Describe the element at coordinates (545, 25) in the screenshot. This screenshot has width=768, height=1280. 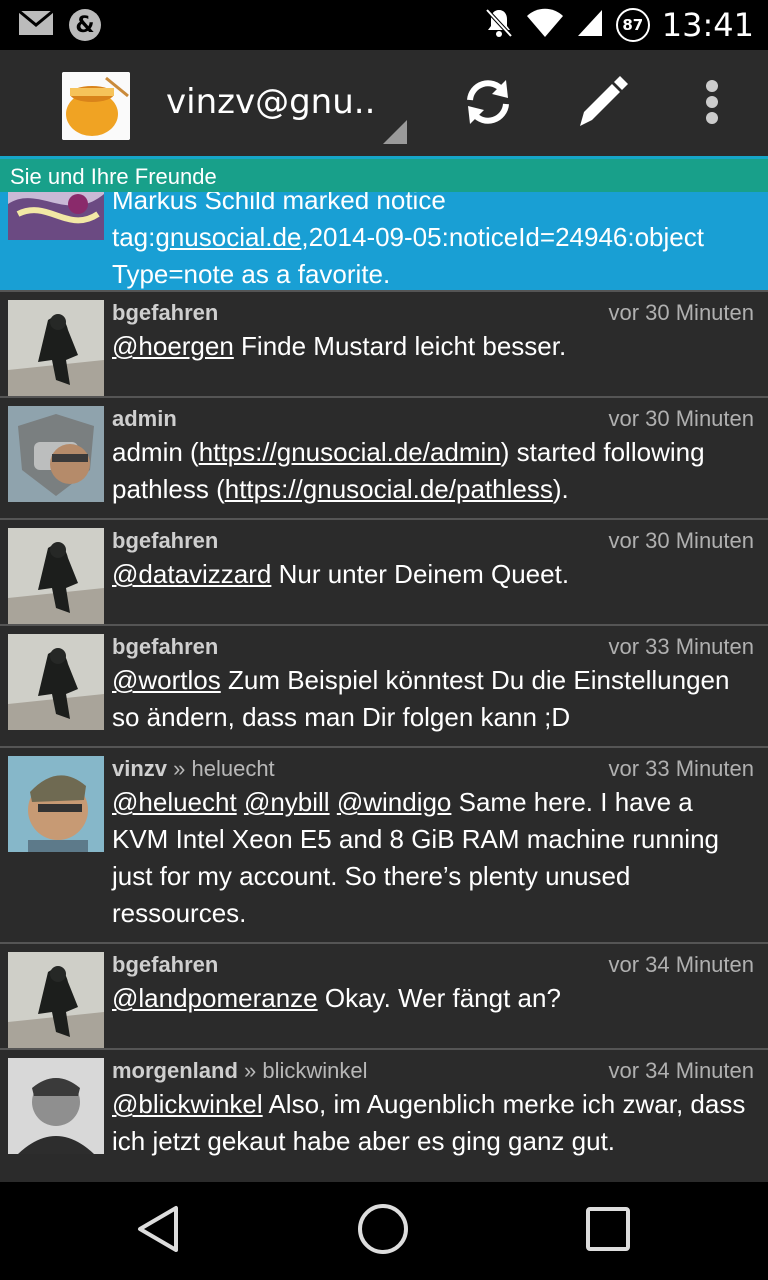
I see `wifi-icon` at that location.